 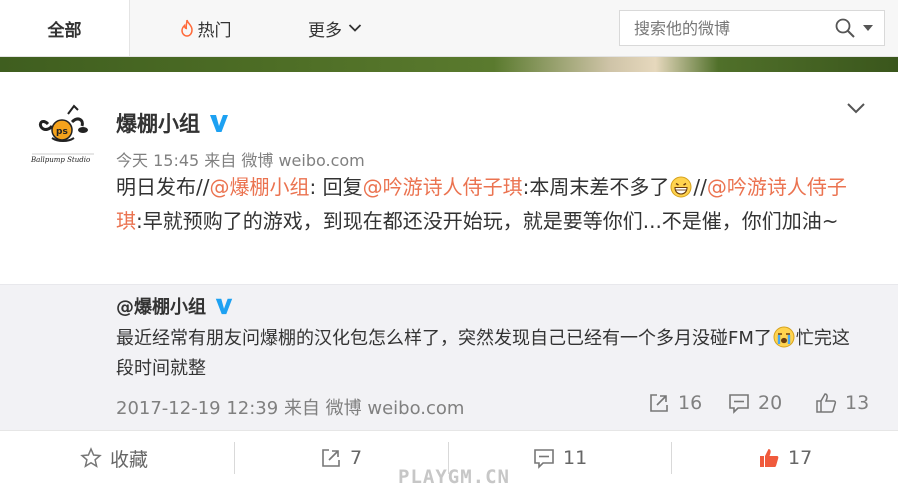 I want to click on tab-all-label: 全部, so click(x=64, y=30).